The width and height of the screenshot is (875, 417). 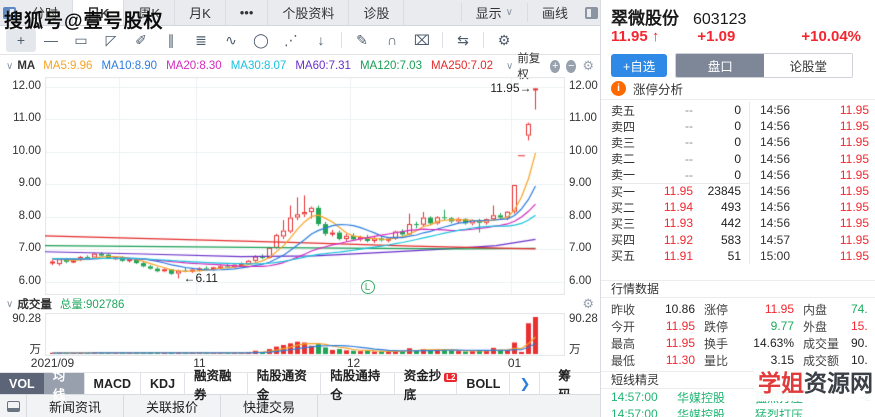 I want to click on order-row: 卖五 -- 0 14:56 11.95, so click(x=743, y=110).